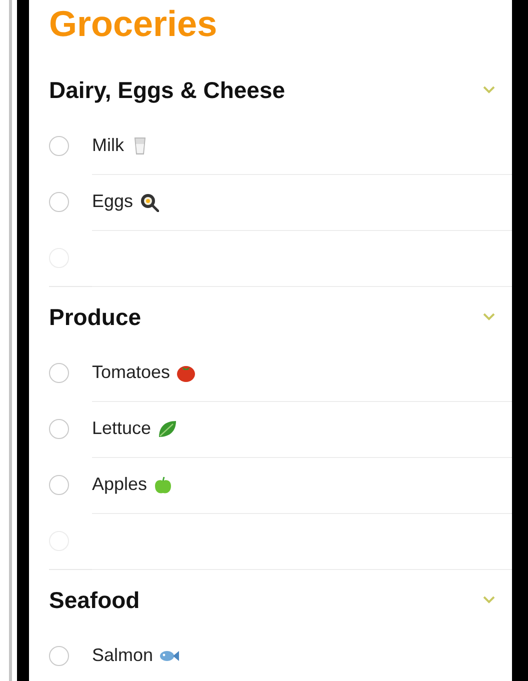 The width and height of the screenshot is (528, 681). Describe the element at coordinates (123, 655) in the screenshot. I see `item-label: Salmon` at that location.